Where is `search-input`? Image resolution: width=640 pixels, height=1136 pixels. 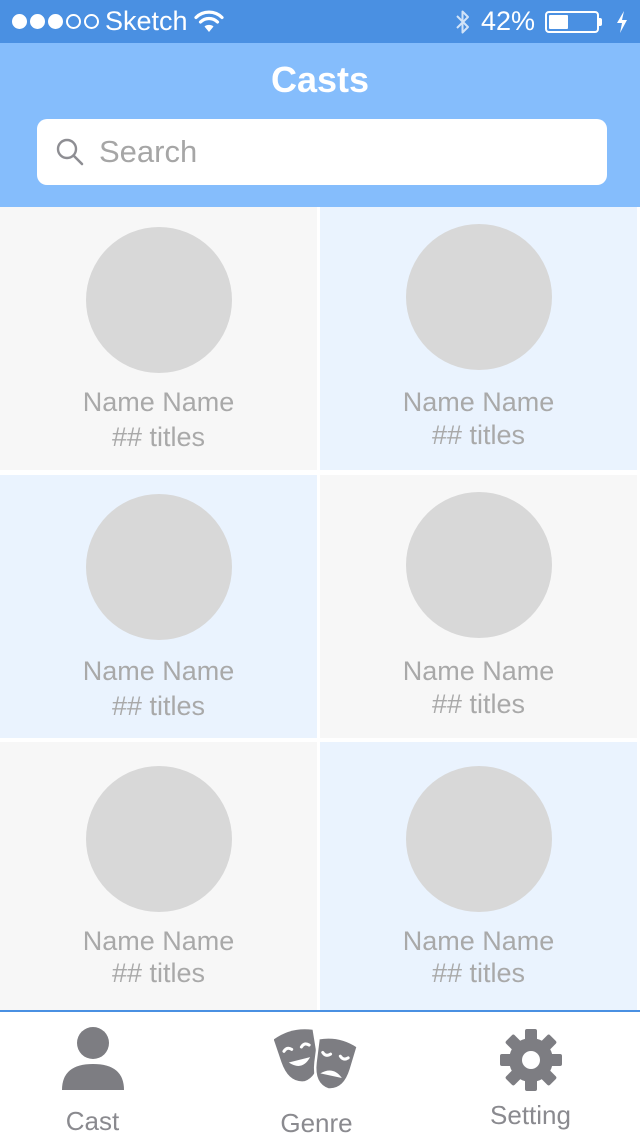
search-input is located at coordinates (339, 152).